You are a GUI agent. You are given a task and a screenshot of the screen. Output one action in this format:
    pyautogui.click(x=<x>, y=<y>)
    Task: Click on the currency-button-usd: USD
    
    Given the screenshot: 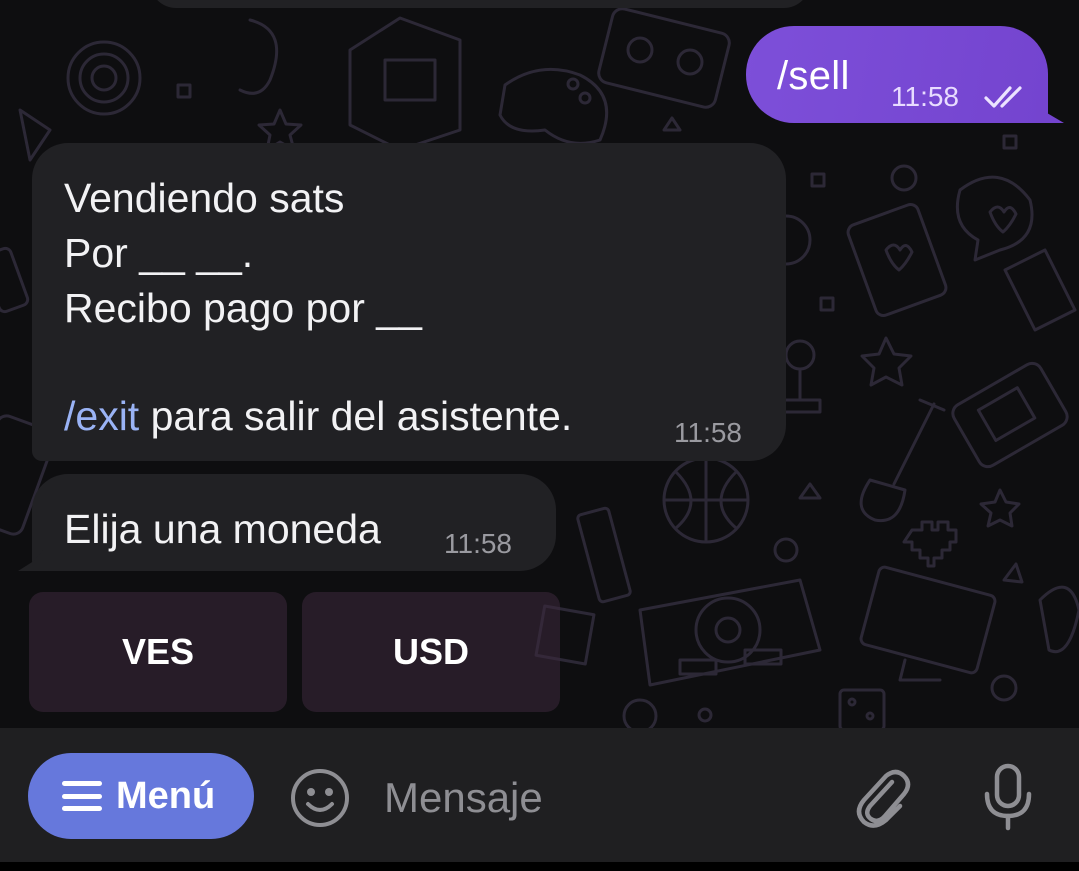 What is the action you would take?
    pyautogui.click(x=431, y=652)
    